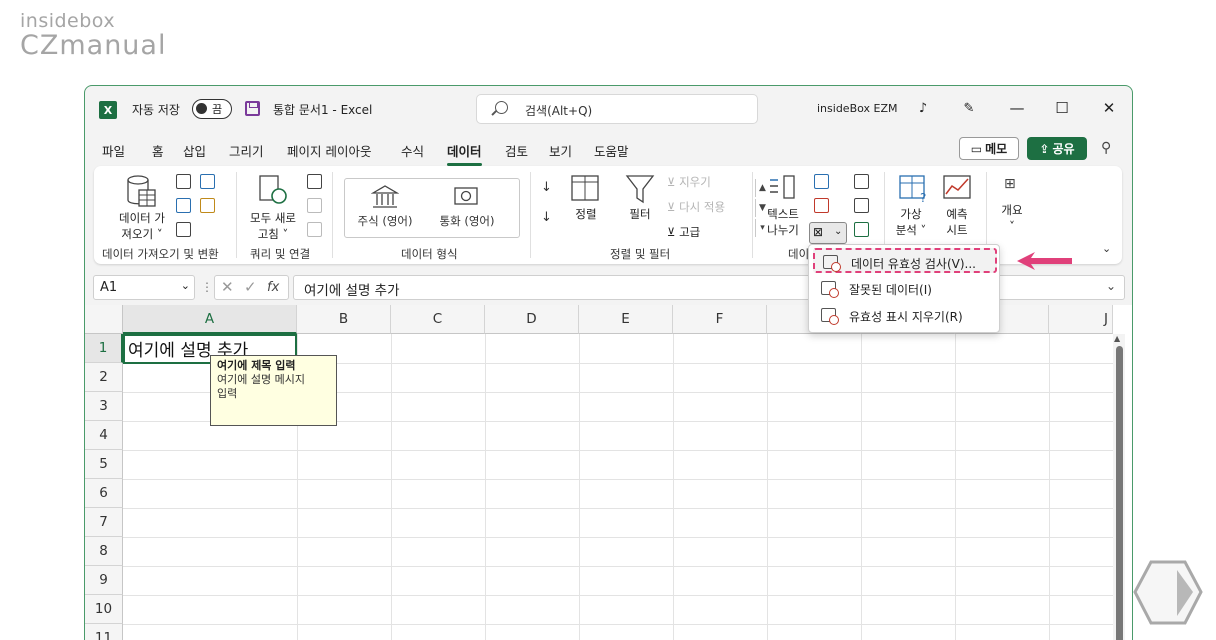 Image resolution: width=1216 pixels, height=640 pixels. I want to click on outline-chevron: ˅, so click(1012, 226).